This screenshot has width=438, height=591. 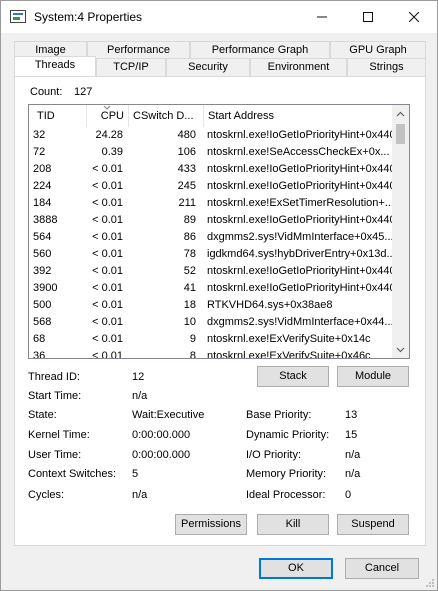 I want to click on maximize-icon, so click(x=368, y=17).